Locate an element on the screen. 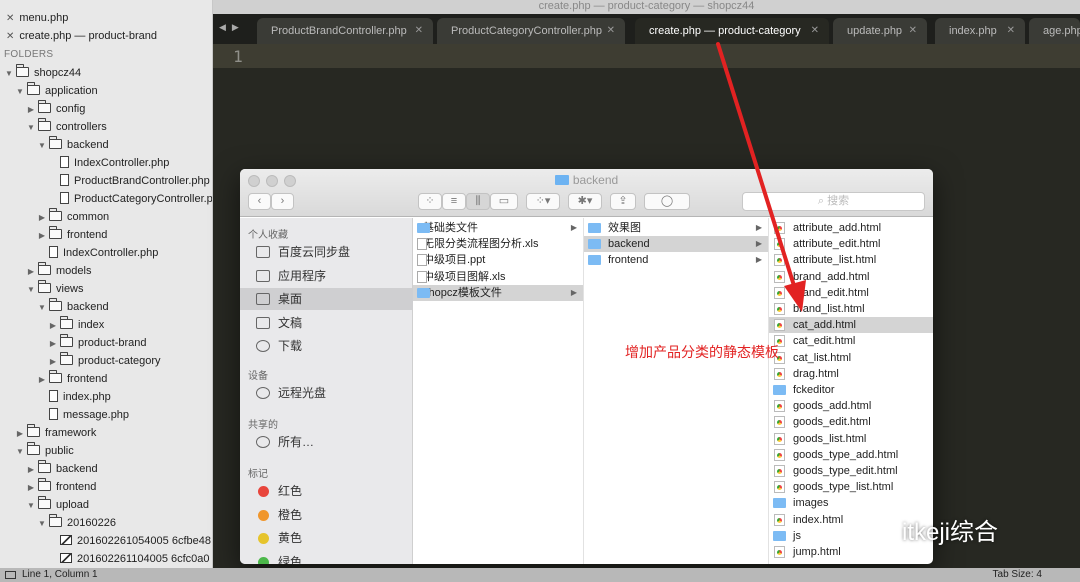  finder-sidebar-item: 远程光盘 is located at coordinates (326, 393).